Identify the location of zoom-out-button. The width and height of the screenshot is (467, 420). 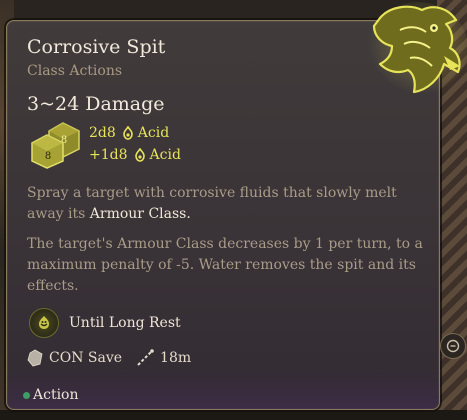
(453, 346).